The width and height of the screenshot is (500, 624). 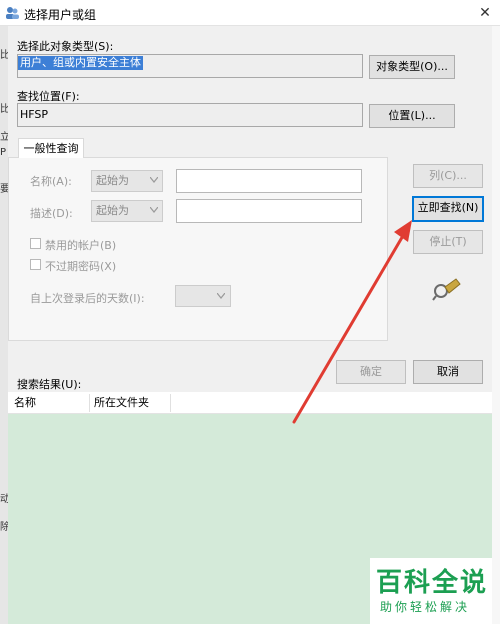 What do you see at coordinates (65, 46) in the screenshot?
I see `object-type-label: 选择此对象类型(S):` at bounding box center [65, 46].